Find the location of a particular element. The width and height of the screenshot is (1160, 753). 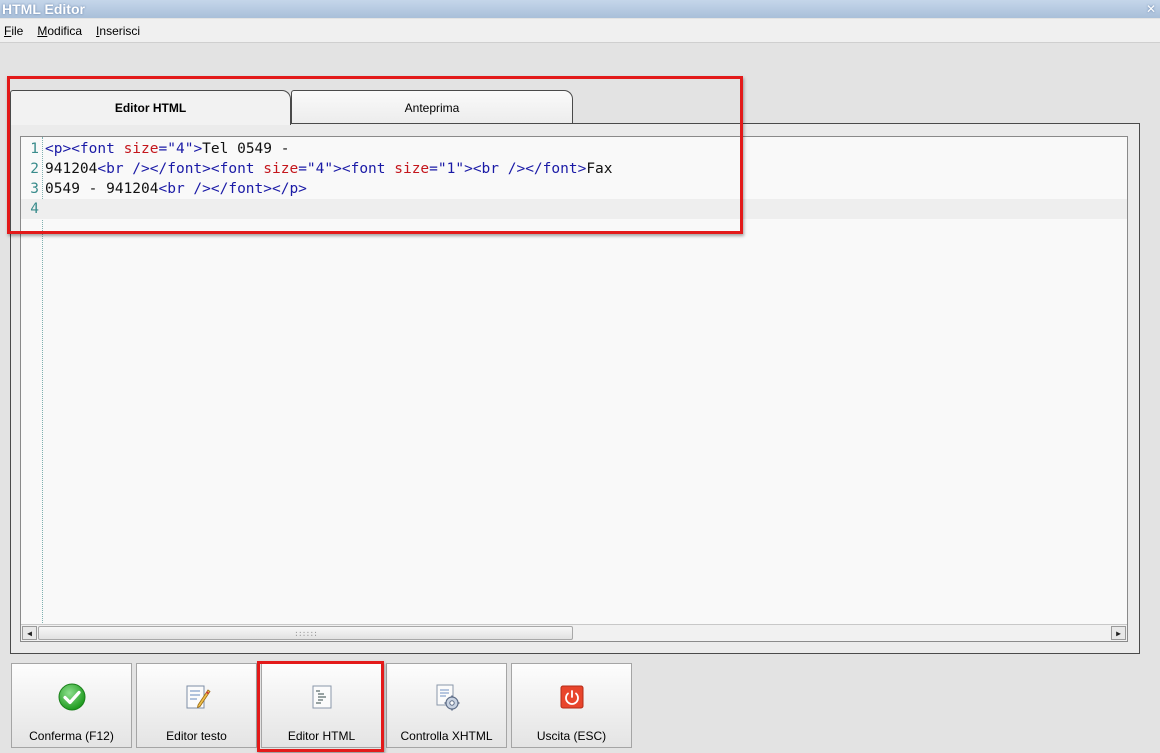

confirm-check-icon is located at coordinates (72, 697).